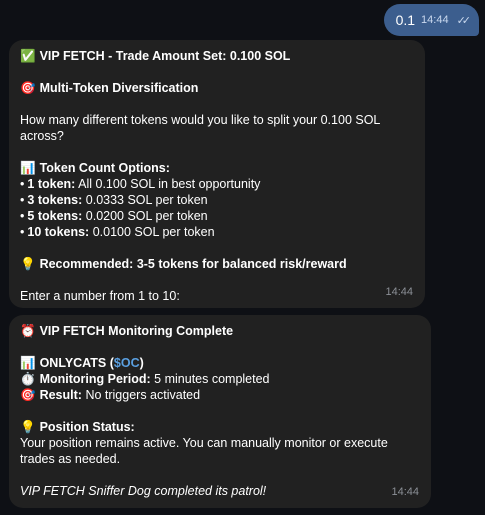 The image size is (485, 515). What do you see at coordinates (464, 20) in the screenshot?
I see `read-receipt-icon: ✓✓` at bounding box center [464, 20].